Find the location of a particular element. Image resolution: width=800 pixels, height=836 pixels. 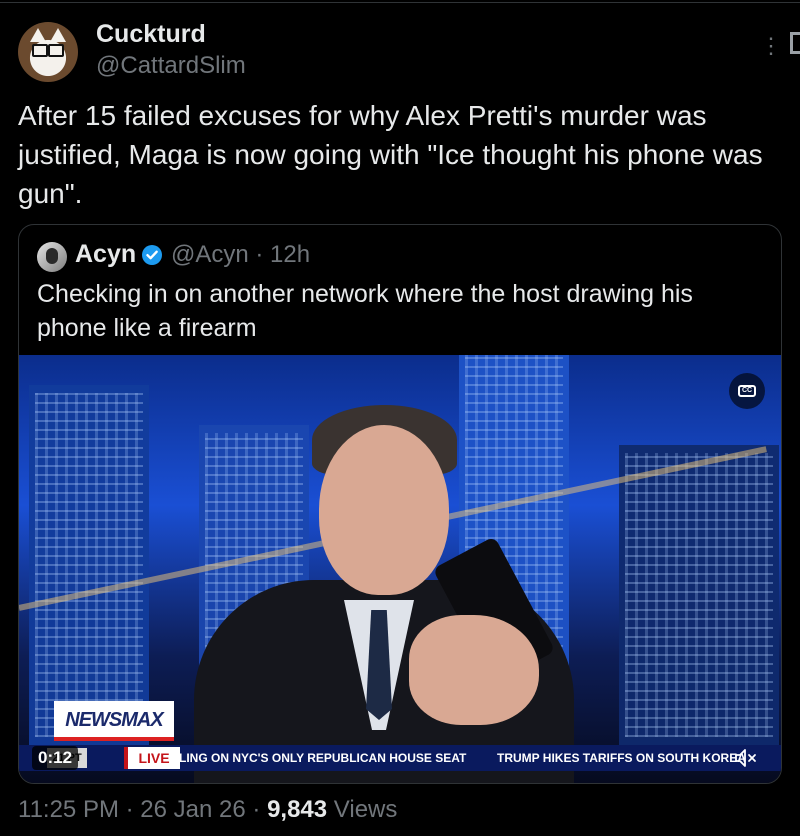

host-hands is located at coordinates (474, 670).